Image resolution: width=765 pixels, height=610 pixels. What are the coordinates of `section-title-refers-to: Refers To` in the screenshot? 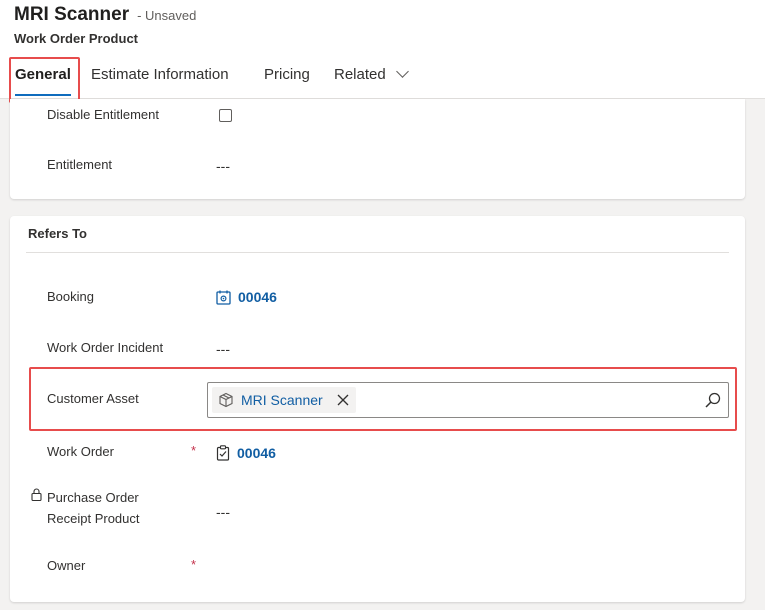 It's located at (57, 233).